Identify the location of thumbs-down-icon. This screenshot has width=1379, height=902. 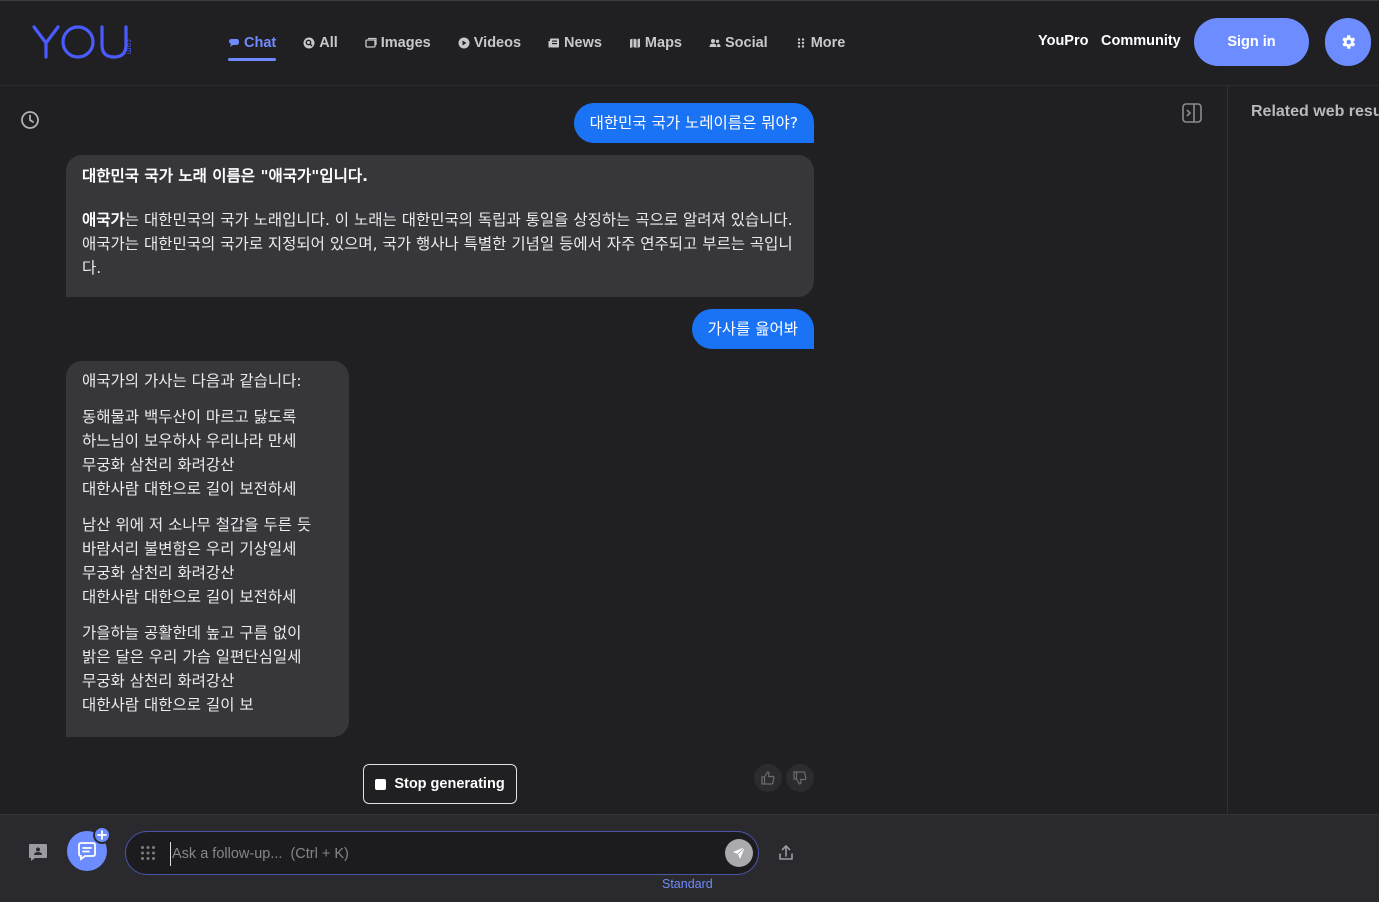
(800, 778).